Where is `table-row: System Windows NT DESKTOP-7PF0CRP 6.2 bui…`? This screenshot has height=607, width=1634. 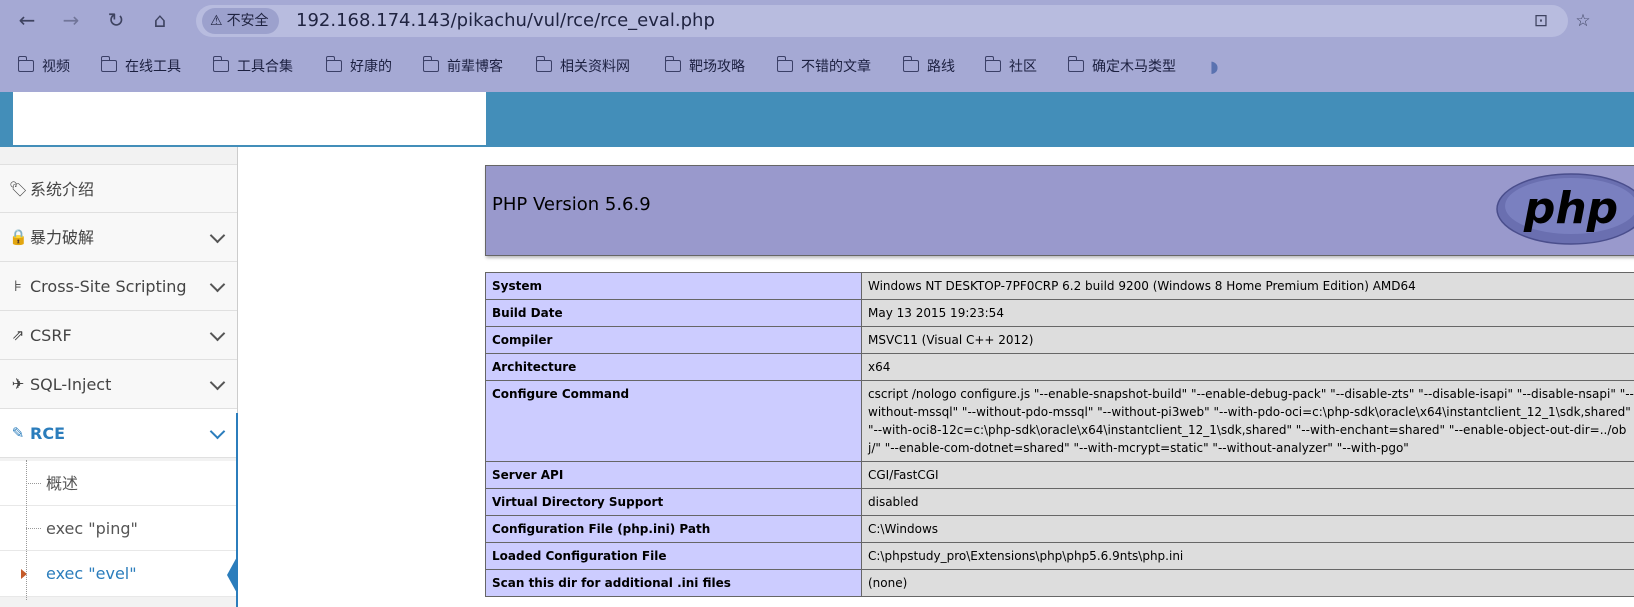 table-row: System Windows NT DESKTOP-7PF0CRP 6.2 bui… is located at coordinates (1059, 286).